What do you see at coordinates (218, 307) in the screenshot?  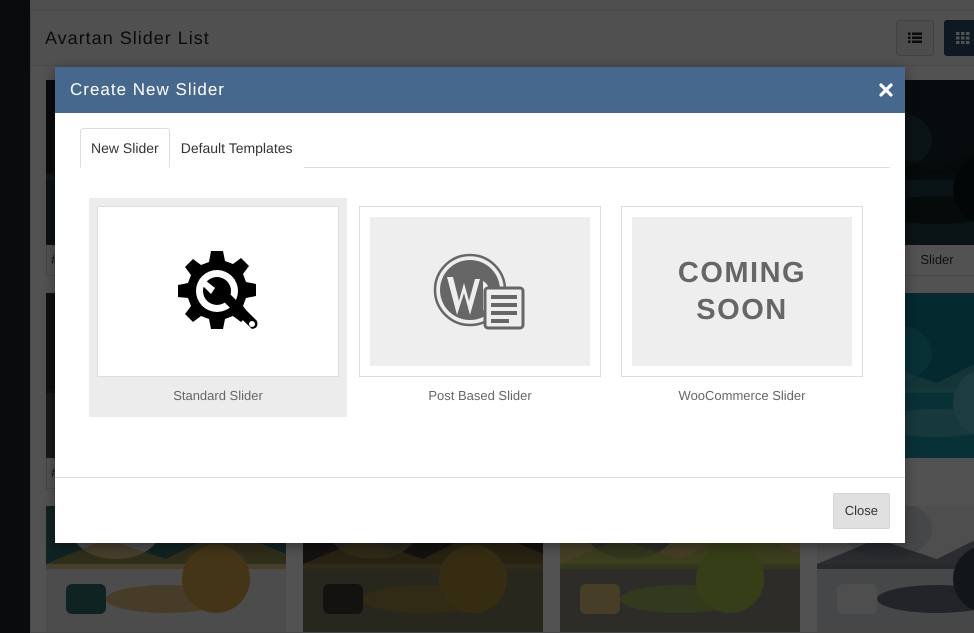 I see `slider-type-option: Standard Slider` at bounding box center [218, 307].